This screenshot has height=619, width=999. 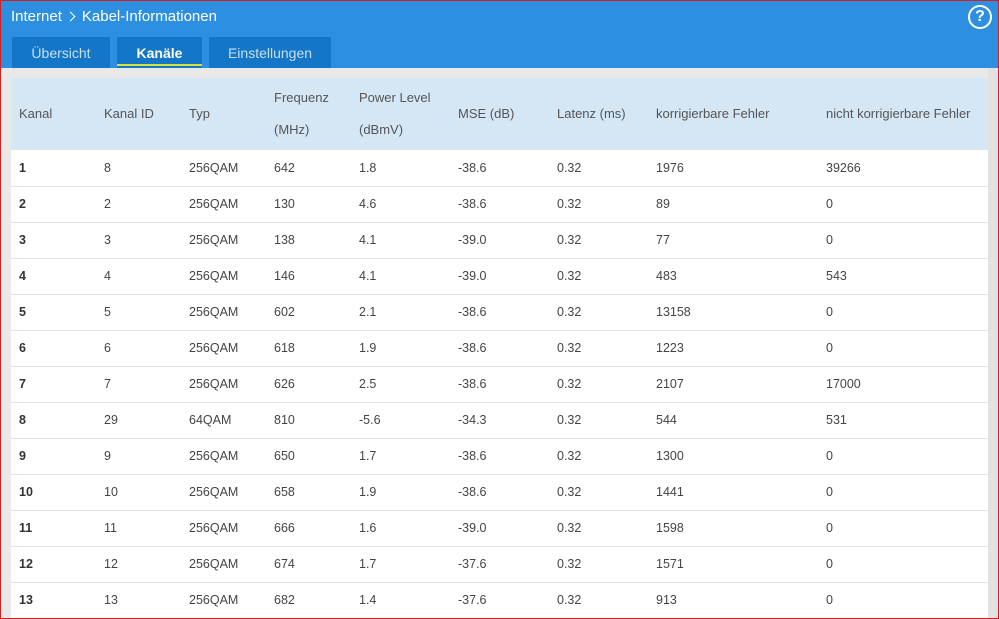 What do you see at coordinates (284, 528) in the screenshot?
I see `cell-frequenz: 666` at bounding box center [284, 528].